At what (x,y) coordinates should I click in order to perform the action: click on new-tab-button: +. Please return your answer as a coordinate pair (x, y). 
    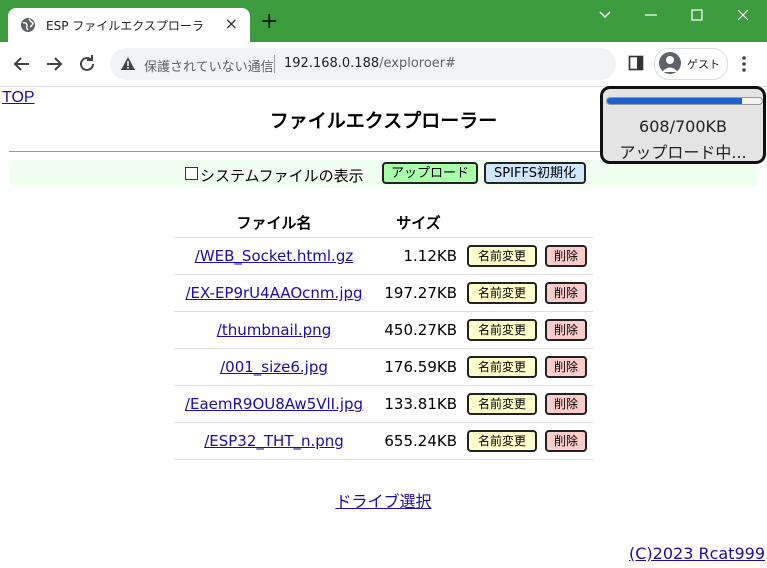
    Looking at the image, I should click on (269, 22).